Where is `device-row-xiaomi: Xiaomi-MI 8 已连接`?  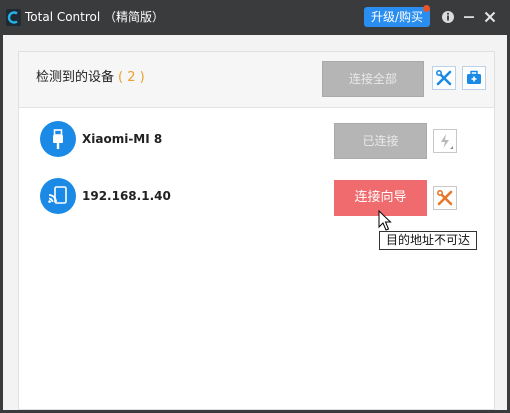 device-row-xiaomi: Xiaomi-MI 8 已连接 is located at coordinates (256, 140).